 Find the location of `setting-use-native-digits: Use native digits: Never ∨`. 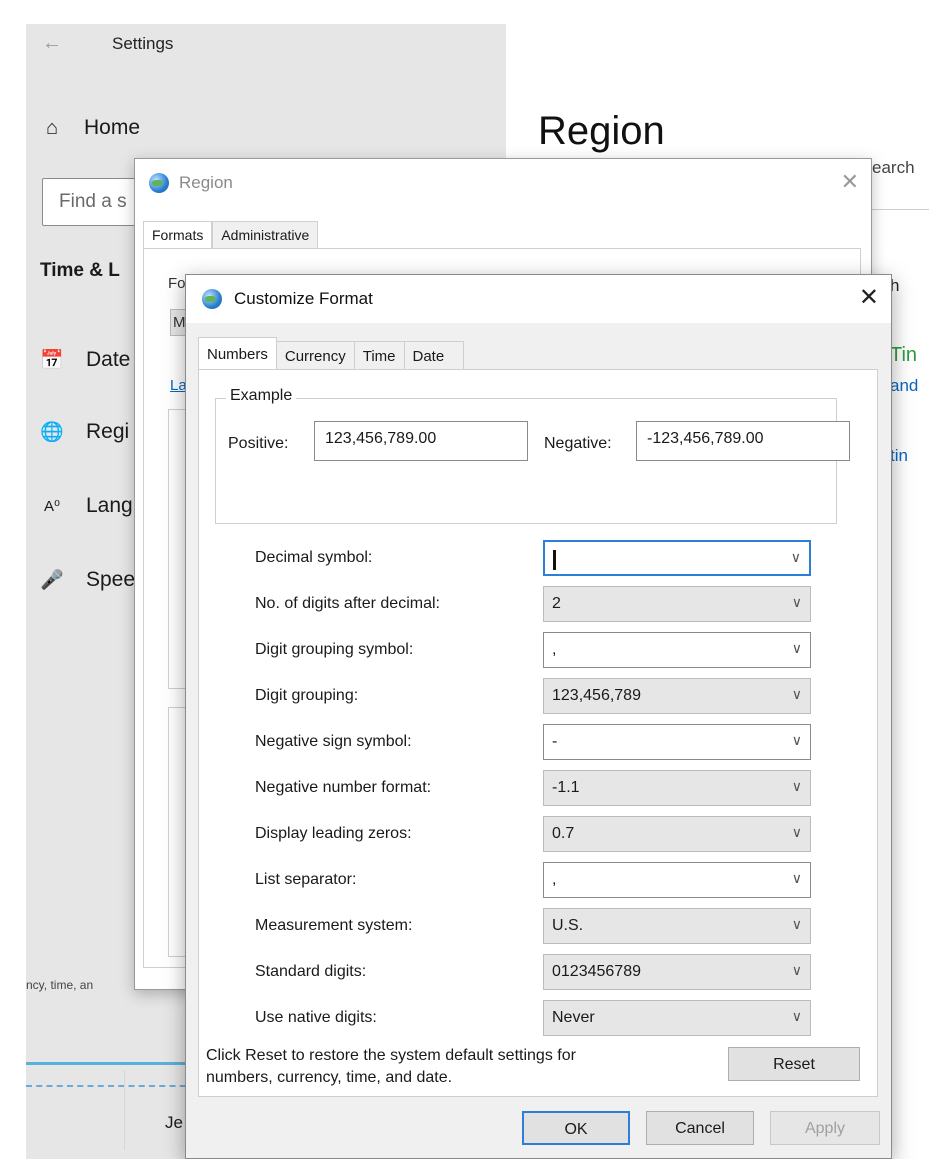

setting-use-native-digits: Use native digits: Never ∨ is located at coordinates (540, 1018).